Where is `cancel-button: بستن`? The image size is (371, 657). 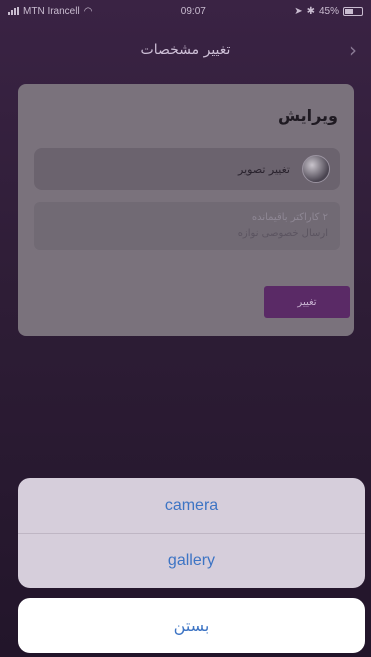 cancel-button: بستن is located at coordinates (191, 625).